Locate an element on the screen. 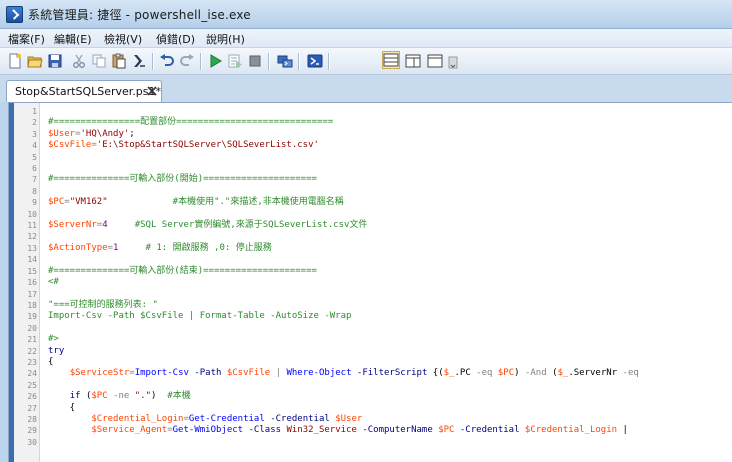 This screenshot has height=462, width=732. layout-top-icon is located at coordinates (391, 60).